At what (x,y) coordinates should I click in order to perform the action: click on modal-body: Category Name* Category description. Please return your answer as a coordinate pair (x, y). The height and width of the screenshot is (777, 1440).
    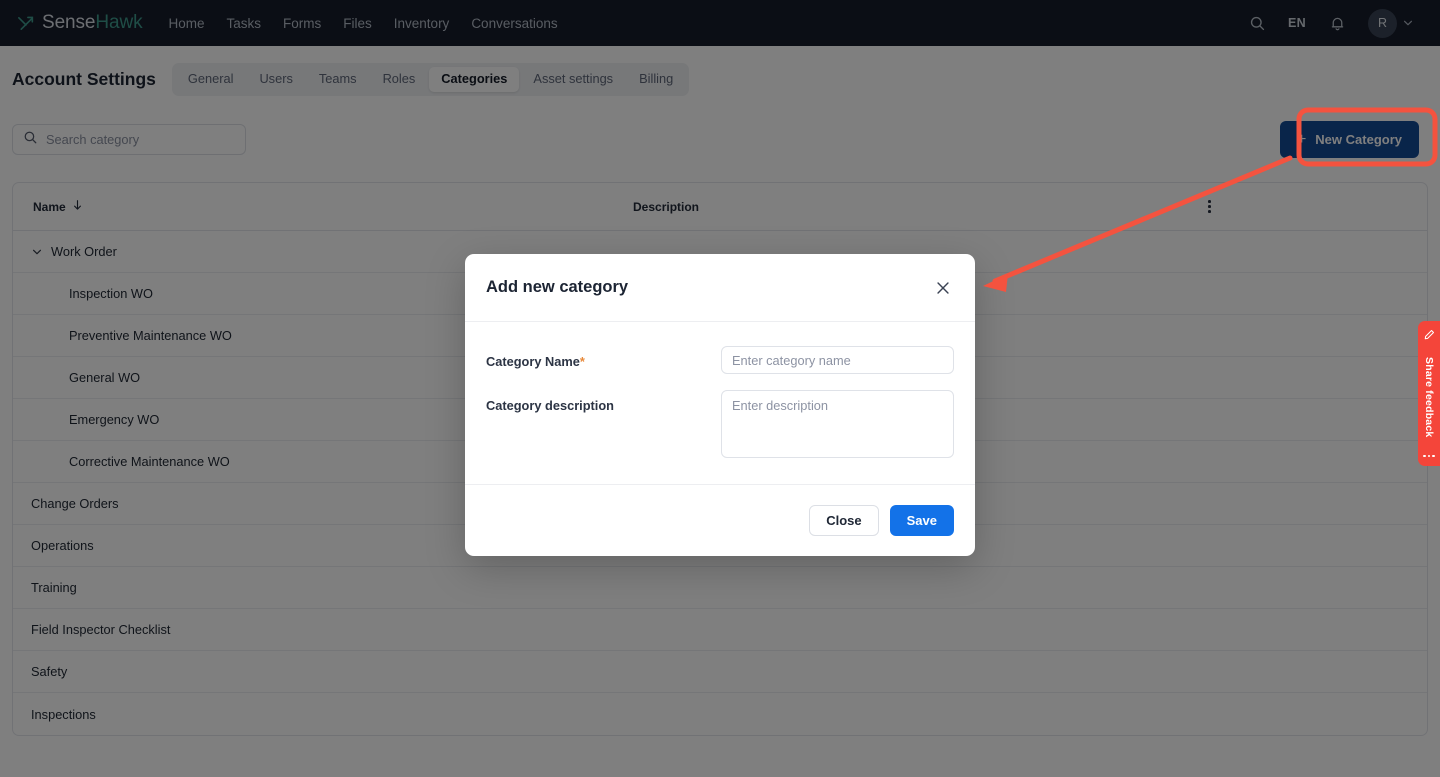
    Looking at the image, I should click on (720, 403).